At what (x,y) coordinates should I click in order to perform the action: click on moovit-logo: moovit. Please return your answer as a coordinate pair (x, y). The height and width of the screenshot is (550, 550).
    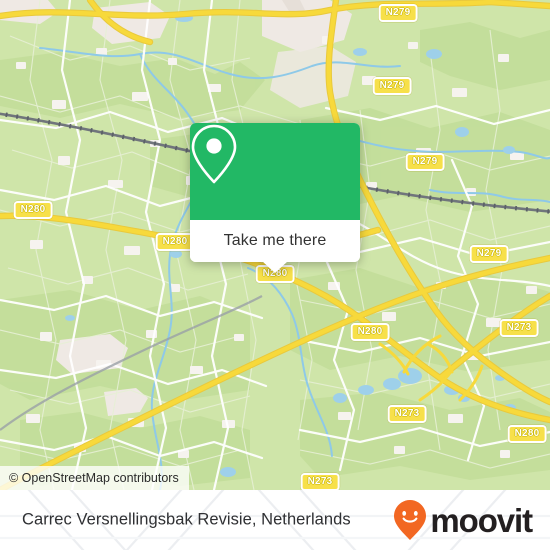
    Looking at the image, I should click on (463, 520).